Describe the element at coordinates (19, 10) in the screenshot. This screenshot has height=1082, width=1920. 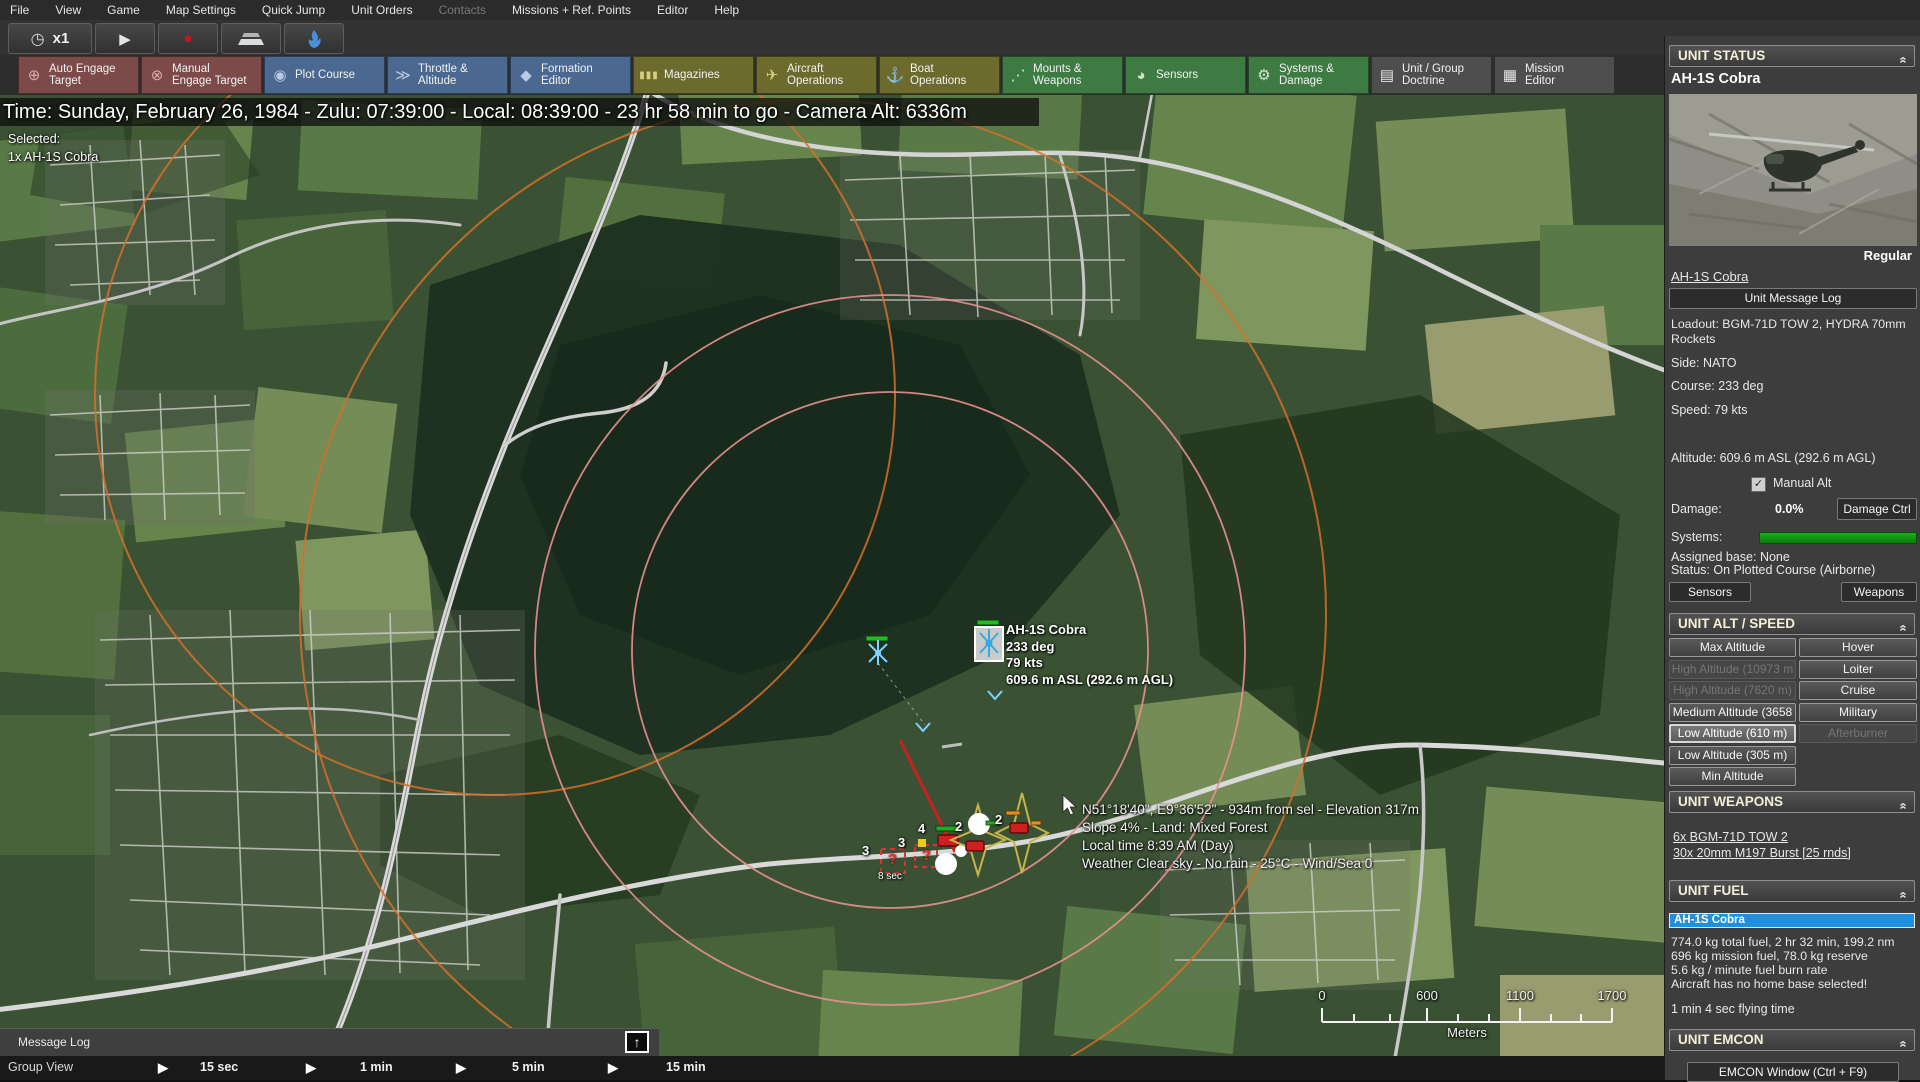
I see `menu-file: File` at that location.